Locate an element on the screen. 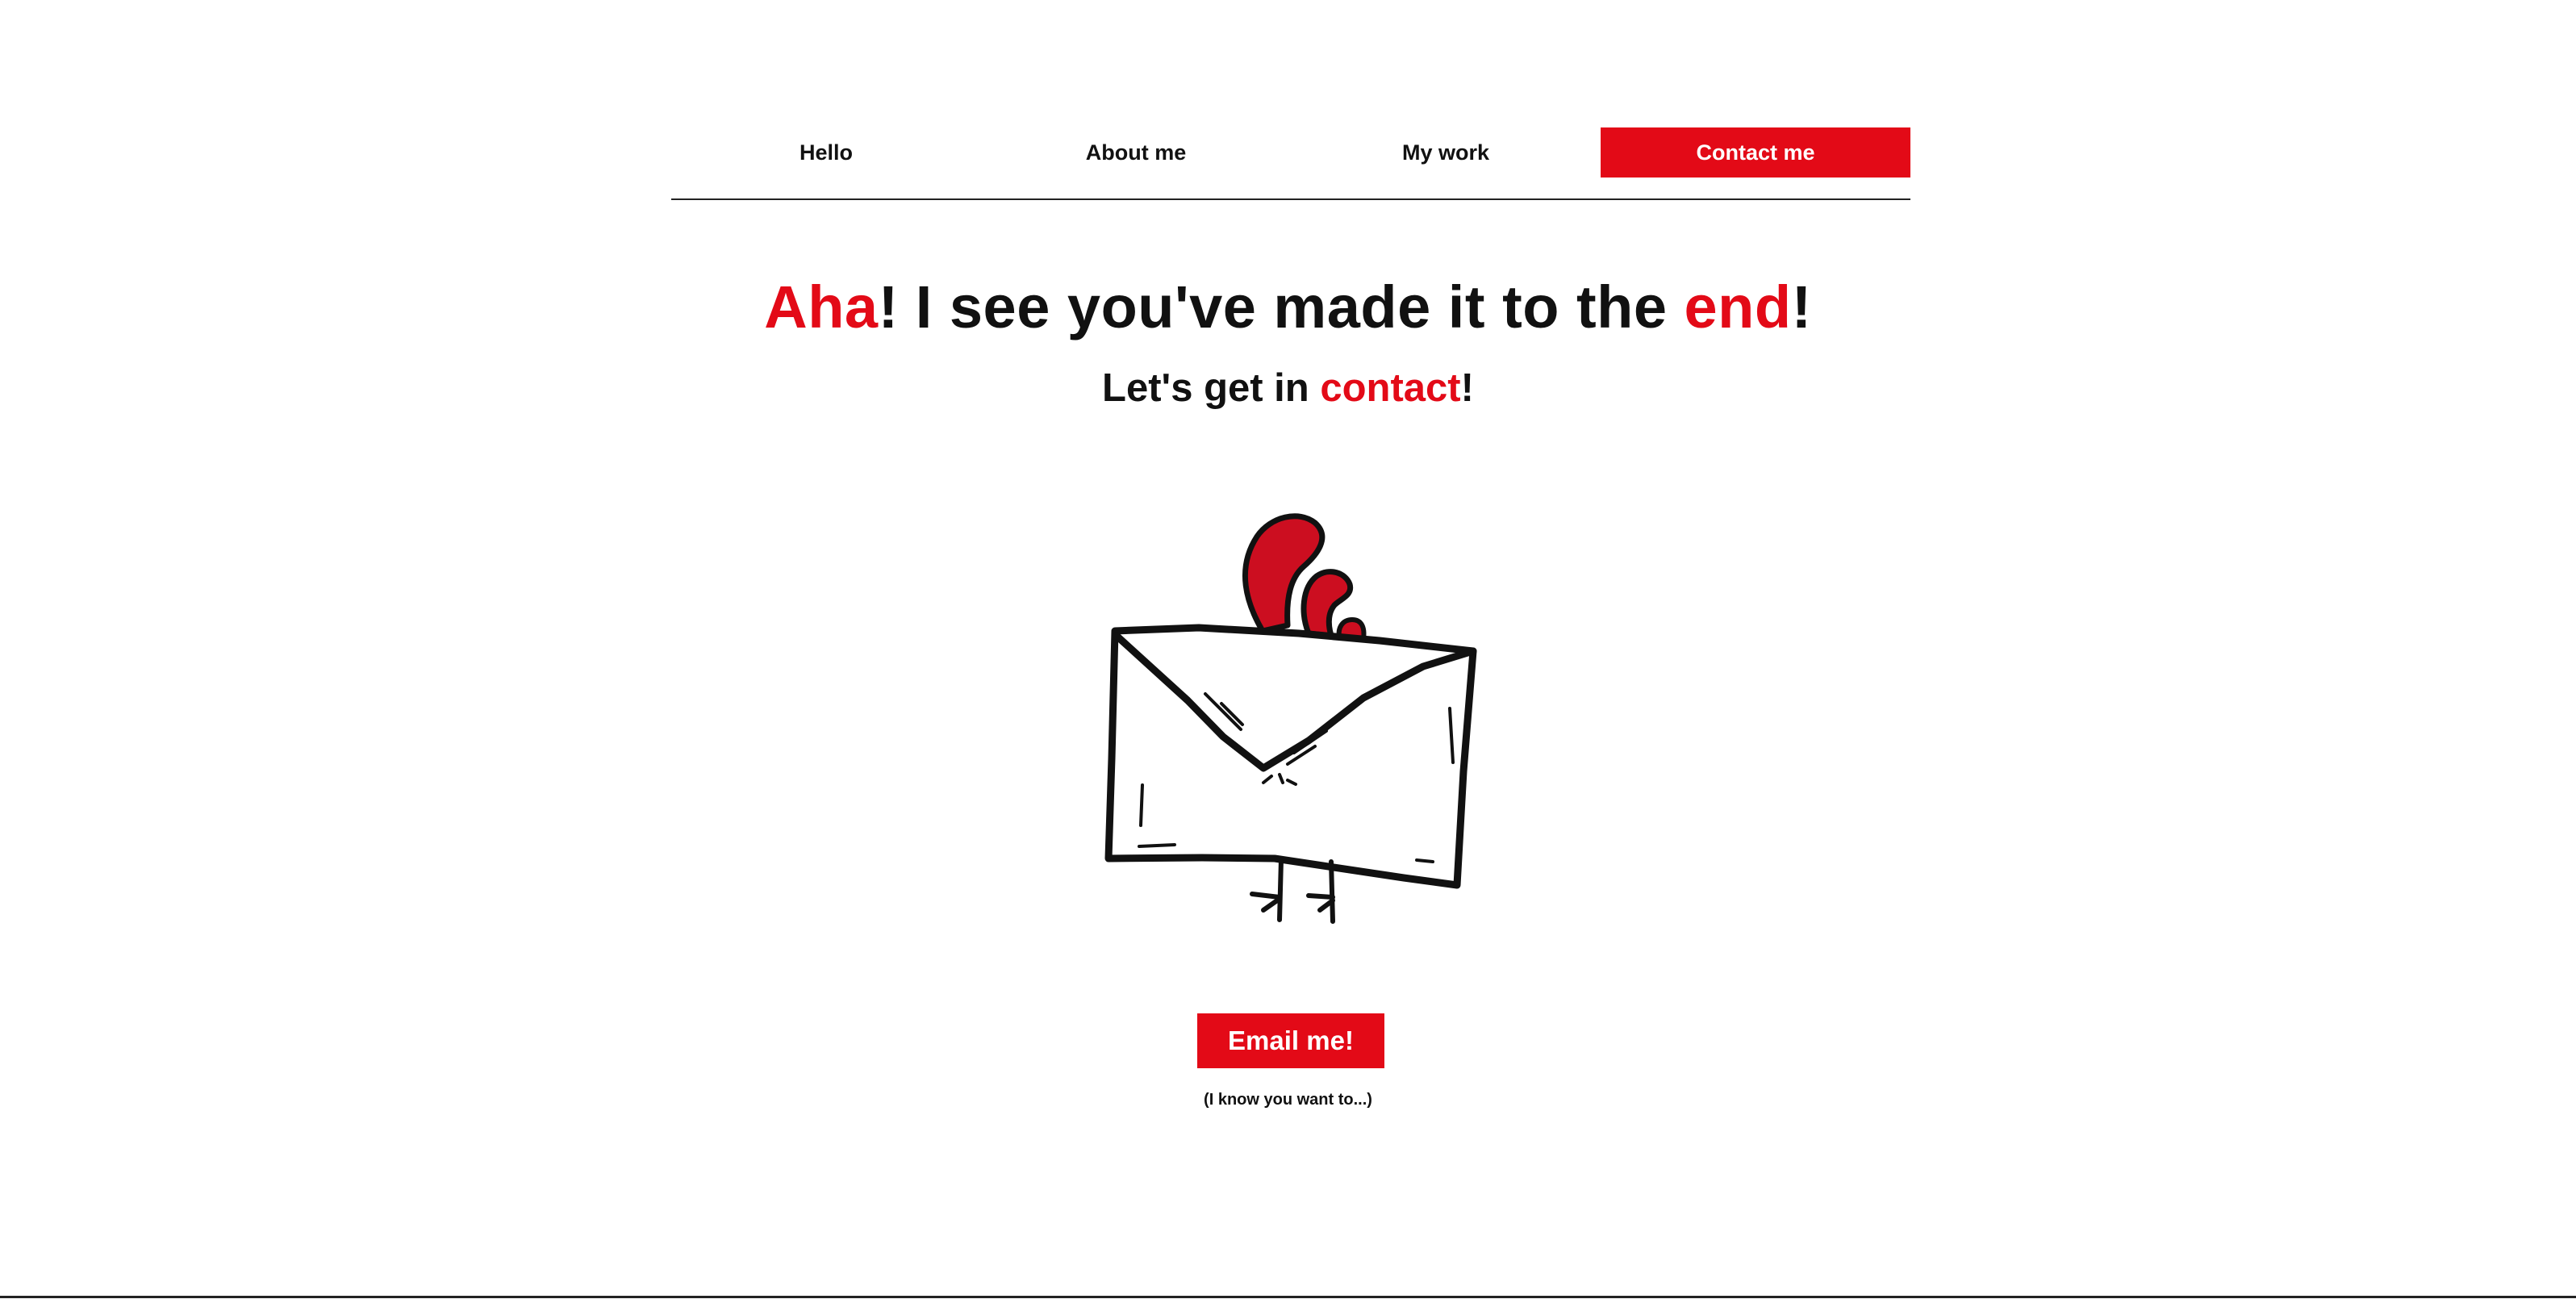 The image size is (2576, 1299). page-title: Aha! I see you've made it to the end! is located at coordinates (1288, 307).